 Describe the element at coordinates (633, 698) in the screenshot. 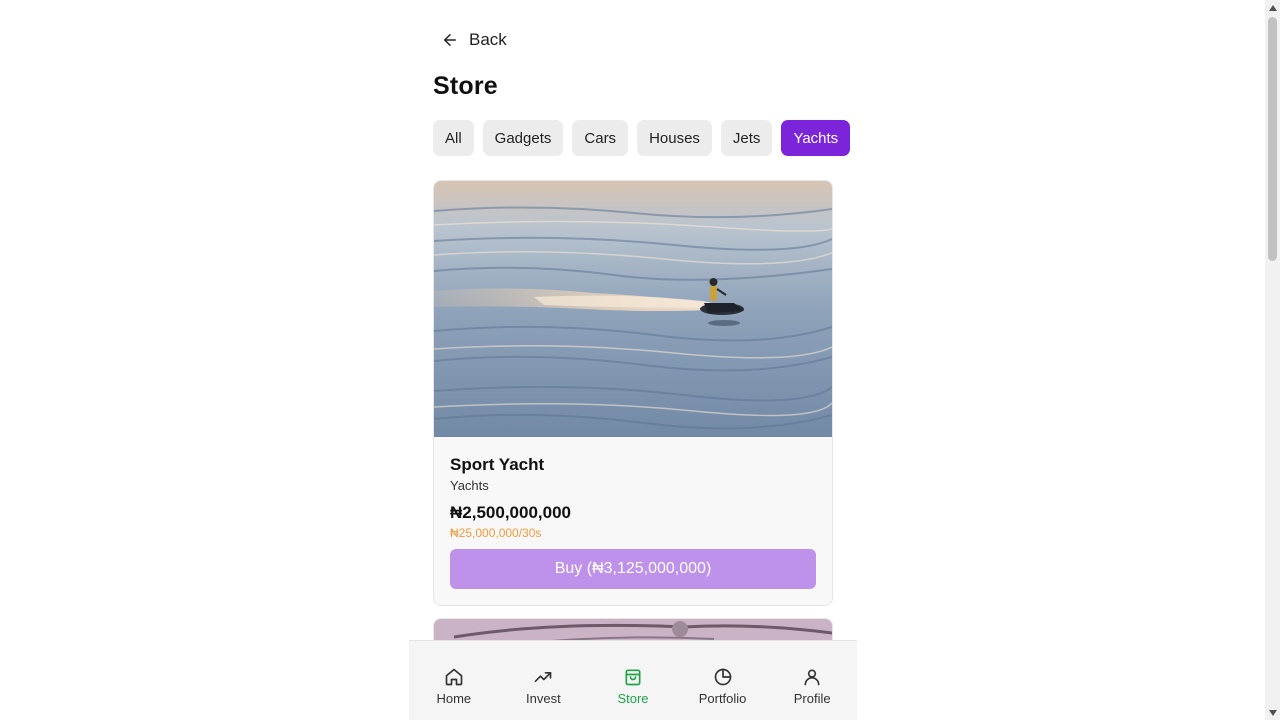

I see `nav-store-label: Store` at that location.